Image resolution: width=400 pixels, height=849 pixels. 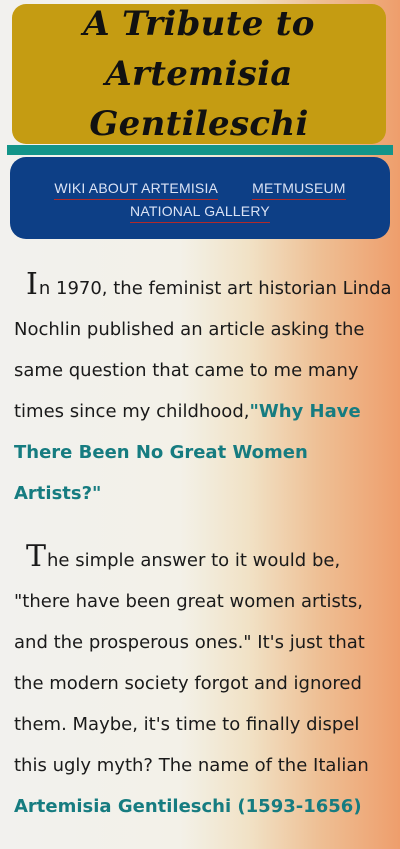 I want to click on dropcap-1: I, so click(x=32, y=284).